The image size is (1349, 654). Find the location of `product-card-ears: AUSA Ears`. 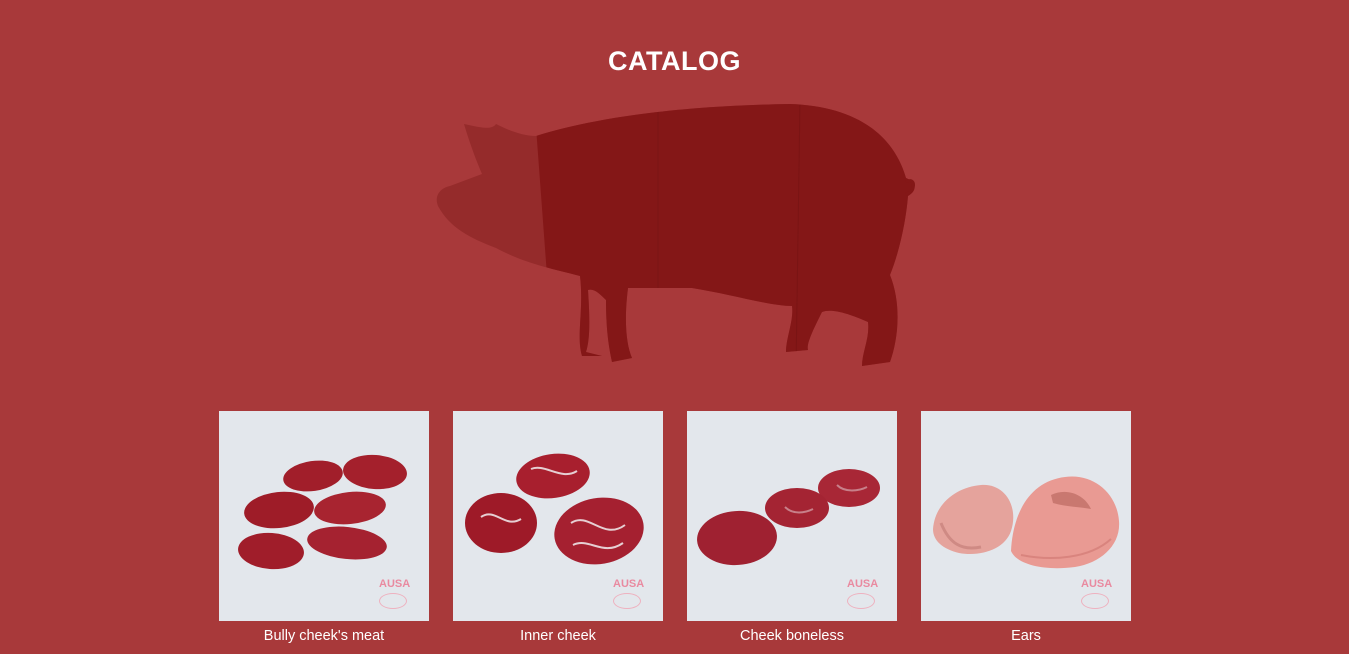

product-card-ears: AUSA Ears is located at coordinates (1026, 527).